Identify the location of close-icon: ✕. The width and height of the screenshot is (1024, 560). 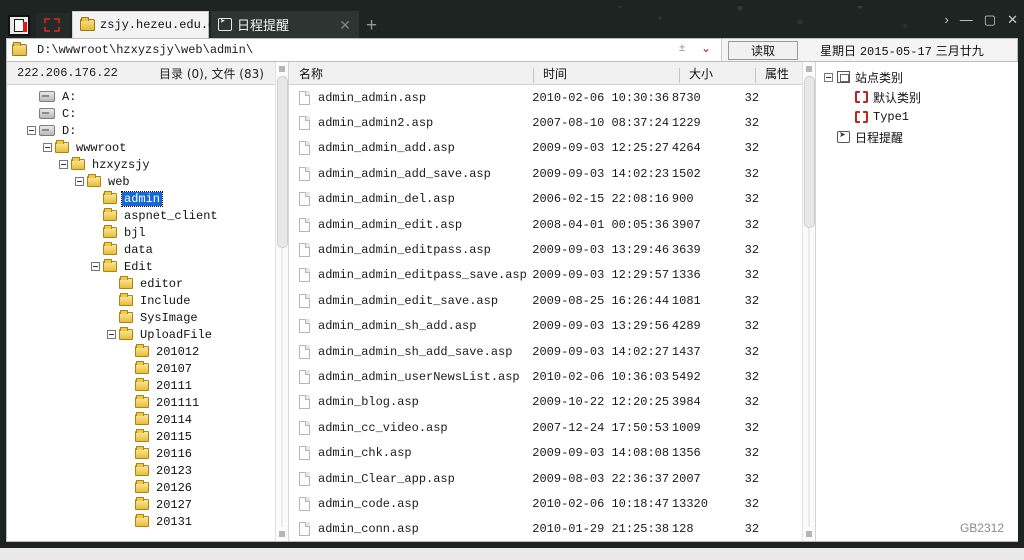
(345, 25).